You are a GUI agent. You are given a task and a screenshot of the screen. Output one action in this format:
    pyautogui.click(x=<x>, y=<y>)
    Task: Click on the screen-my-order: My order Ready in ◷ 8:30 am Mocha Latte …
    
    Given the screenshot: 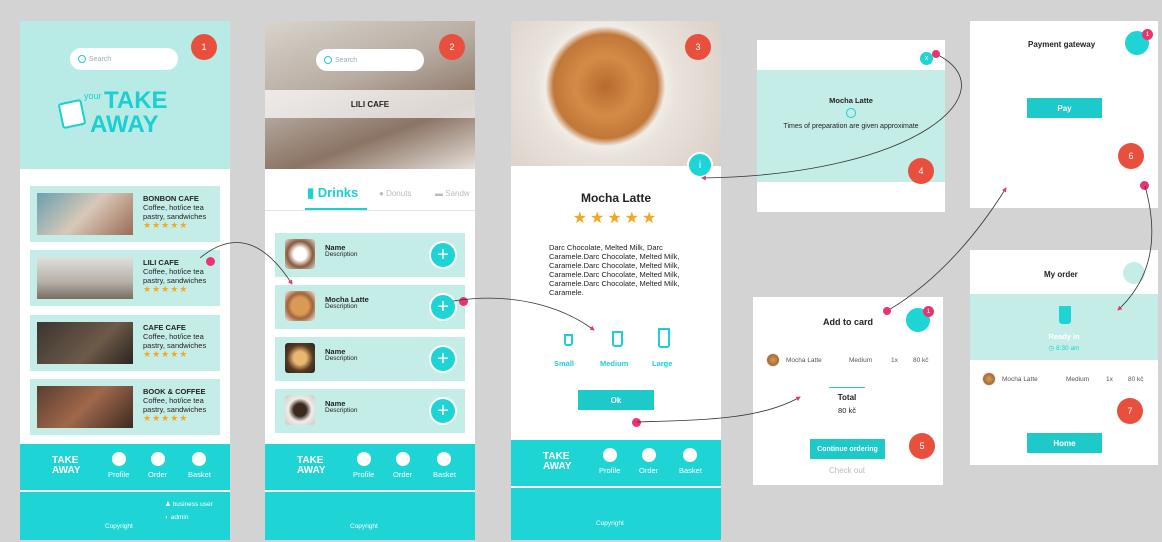 What is the action you would take?
    pyautogui.click(x=1064, y=357)
    